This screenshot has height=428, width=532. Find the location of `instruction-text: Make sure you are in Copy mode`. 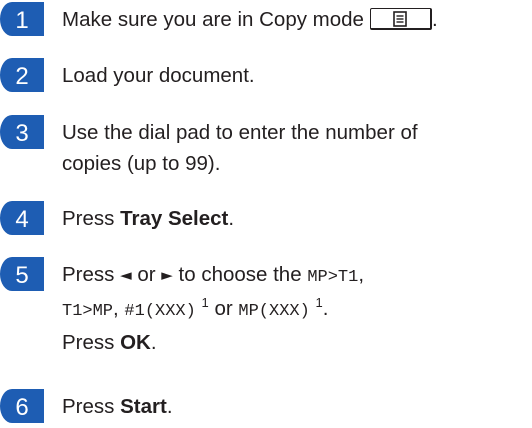

instruction-text: Make sure you are in Copy mode is located at coordinates (213, 19).